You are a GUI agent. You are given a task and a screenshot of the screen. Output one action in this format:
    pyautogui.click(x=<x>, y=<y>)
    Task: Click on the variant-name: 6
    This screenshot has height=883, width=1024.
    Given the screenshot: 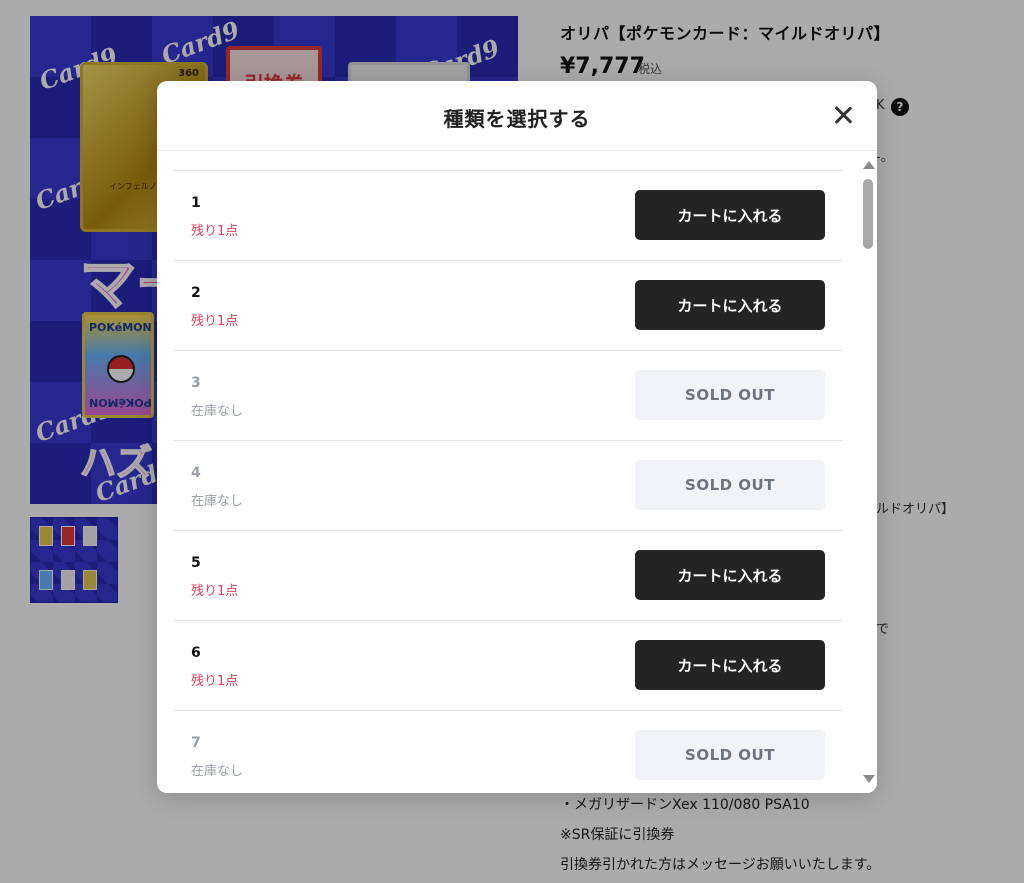 What is the action you would take?
    pyautogui.click(x=196, y=653)
    